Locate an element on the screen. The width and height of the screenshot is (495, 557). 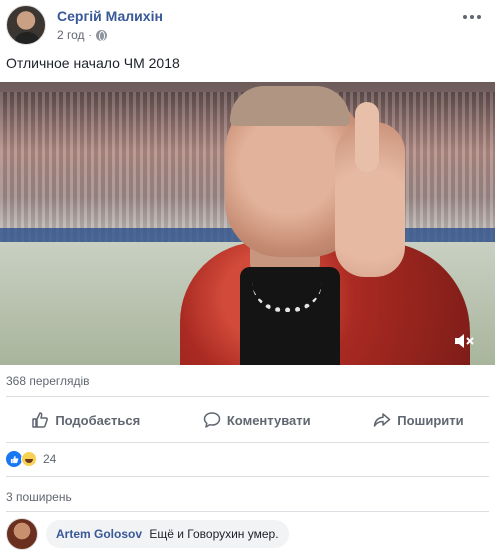
mute-icon is located at coordinates (464, 341).